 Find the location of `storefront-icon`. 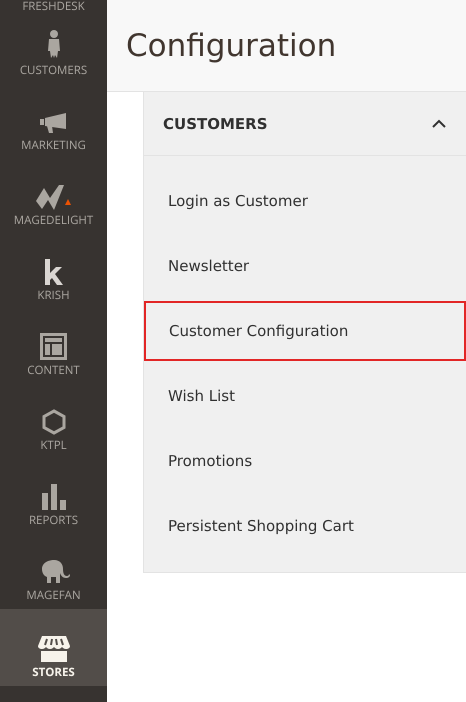

storefront-icon is located at coordinates (54, 649).